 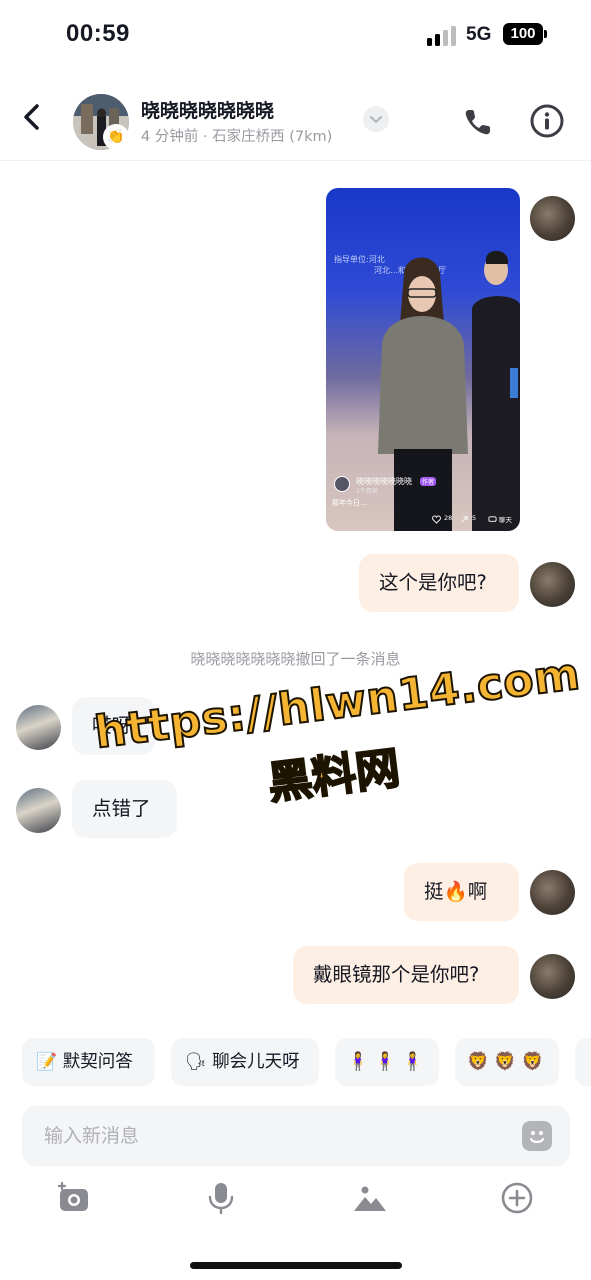 I want to click on memo-icon: 📝, so click(x=47, y=1062).